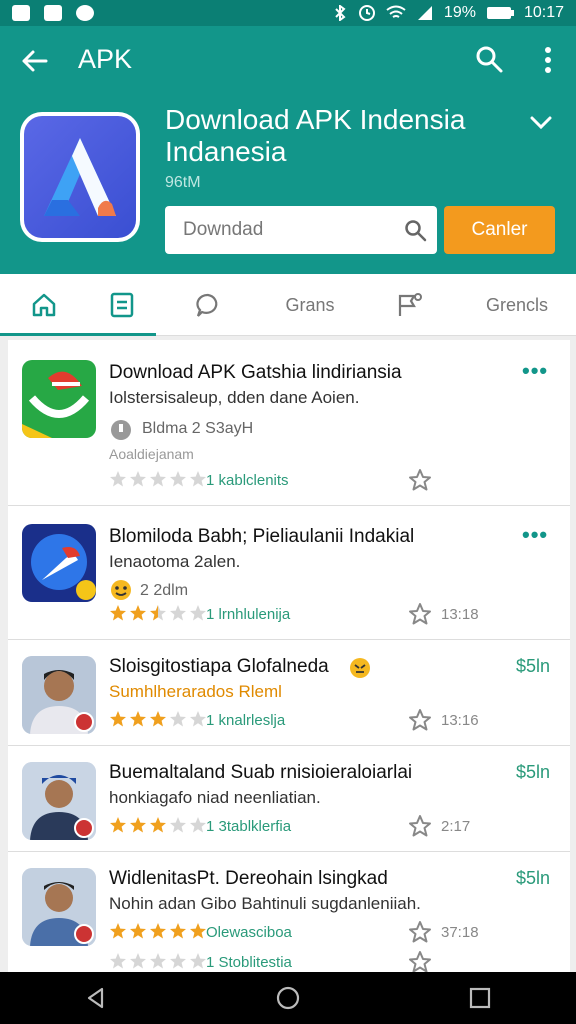  What do you see at coordinates (35, 61) in the screenshot?
I see `back-arrow-icon` at bounding box center [35, 61].